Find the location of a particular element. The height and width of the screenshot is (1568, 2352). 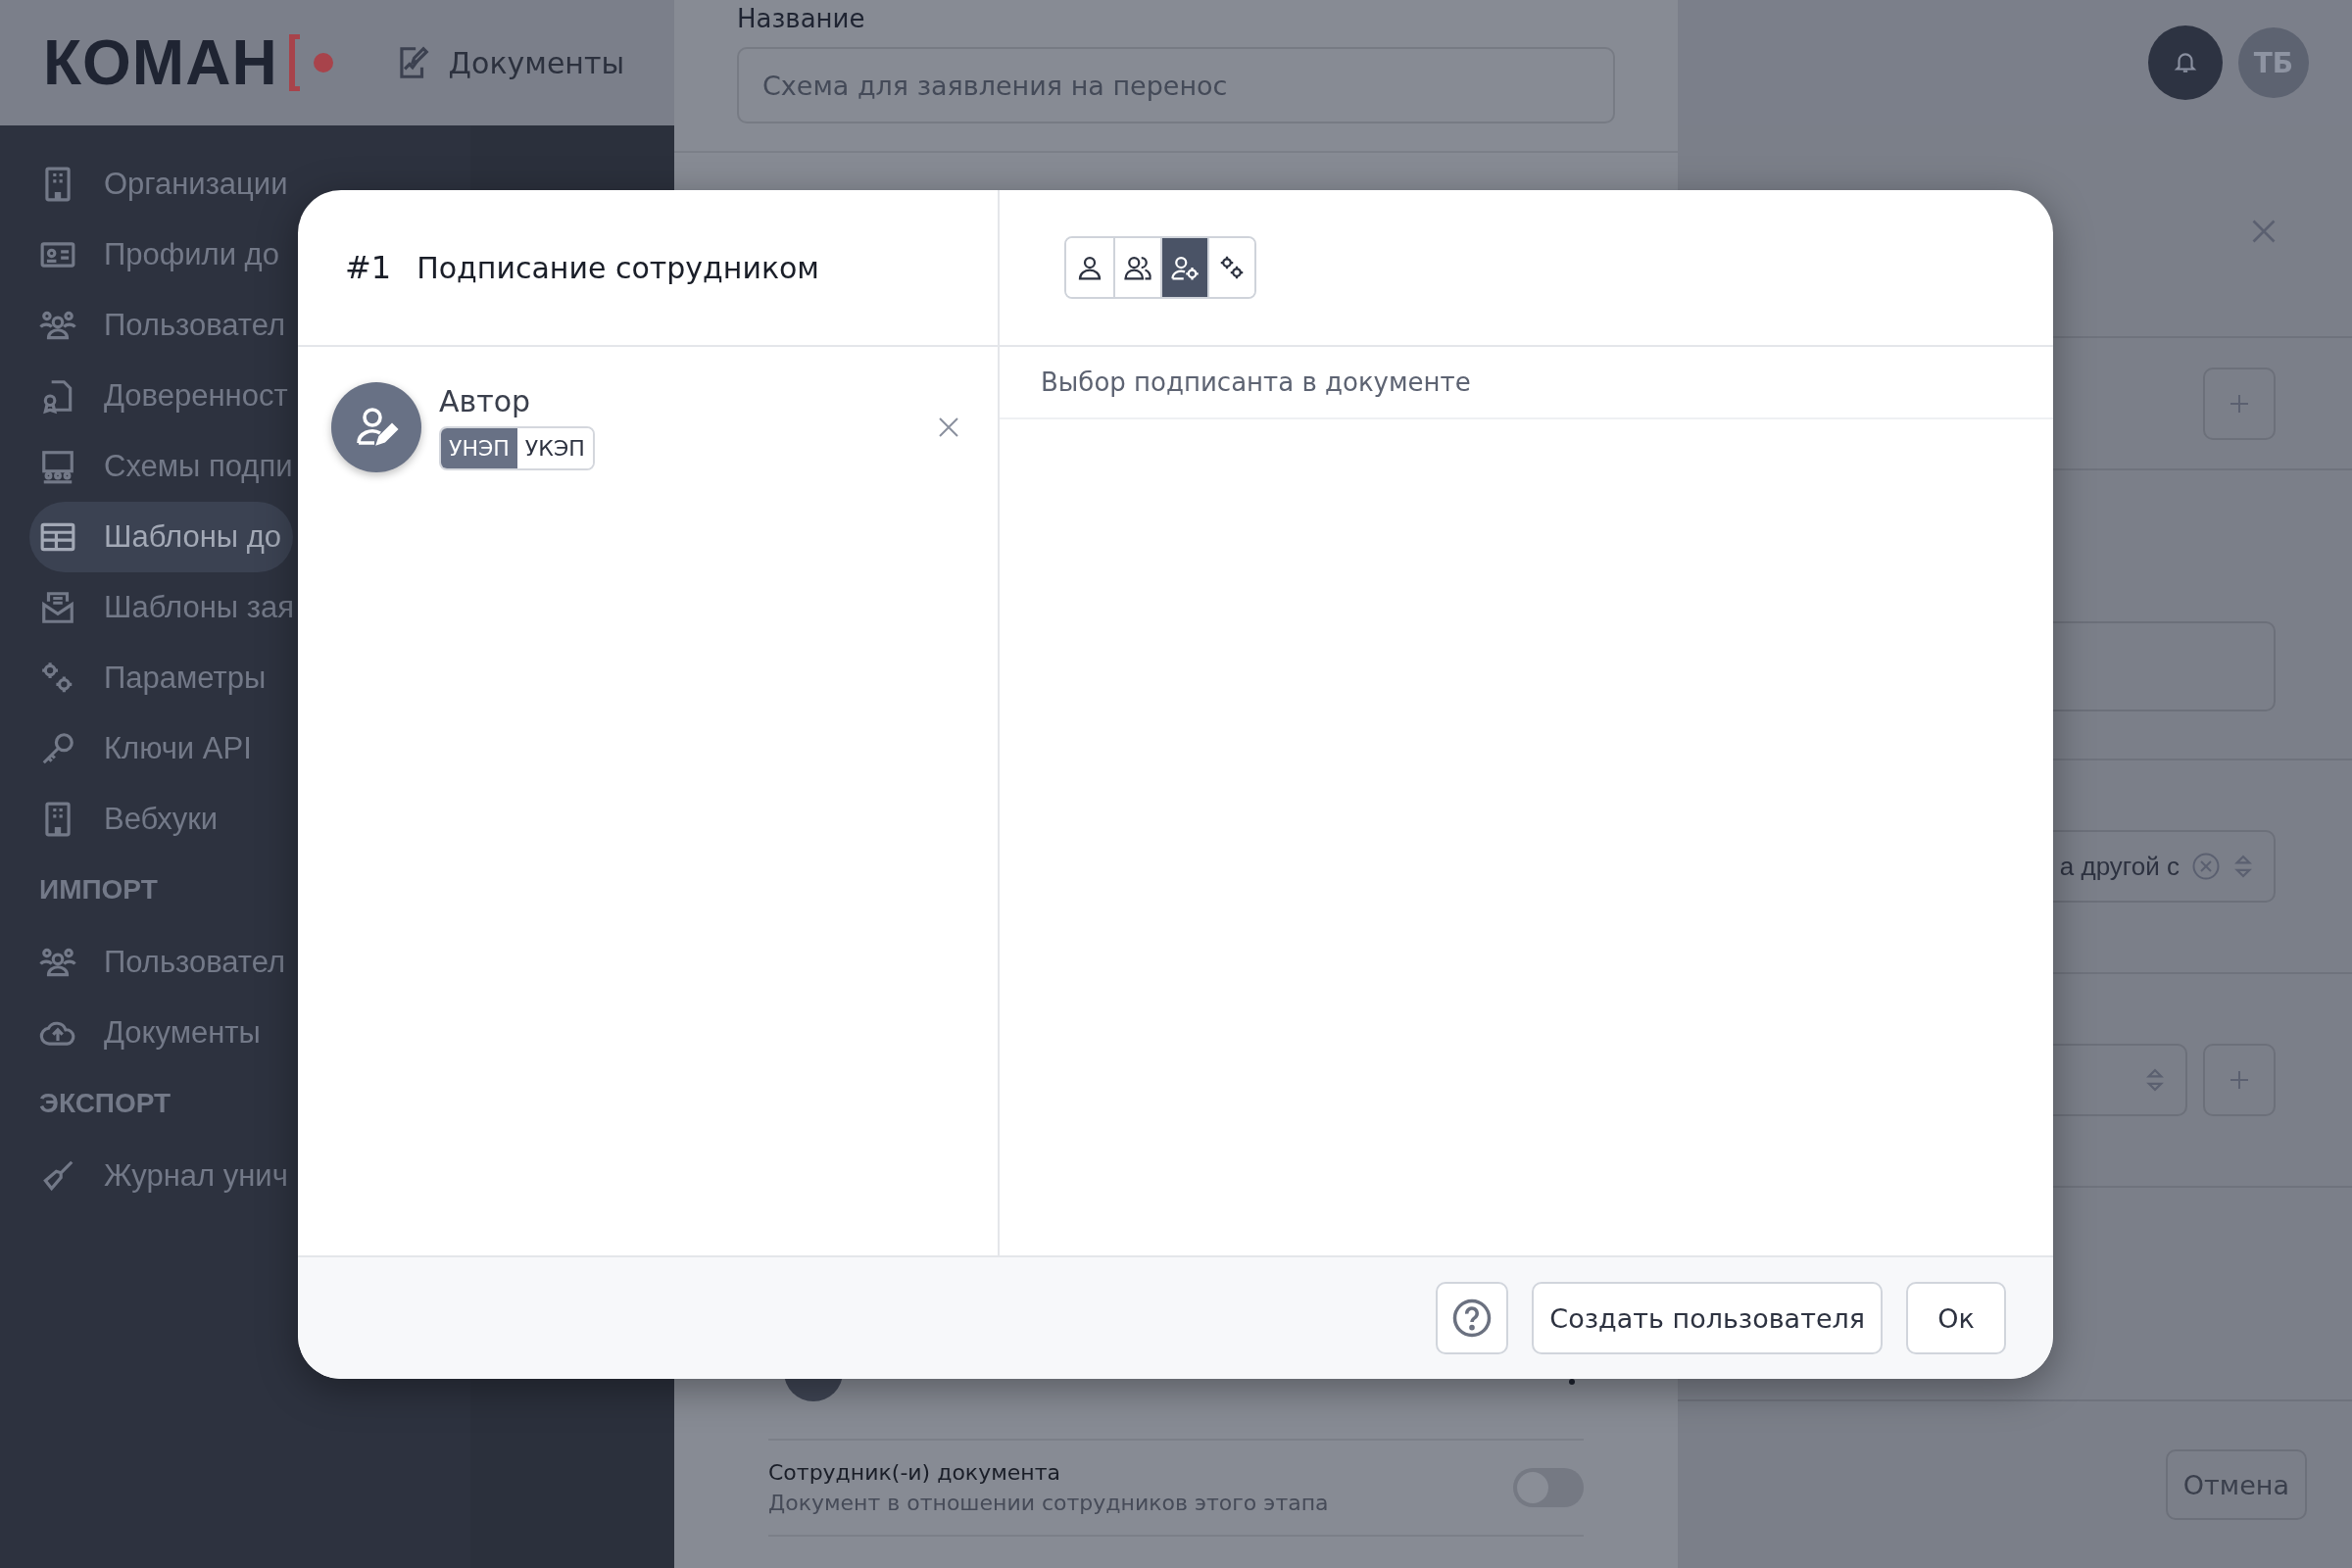

step-number: #1 is located at coordinates (368, 267).